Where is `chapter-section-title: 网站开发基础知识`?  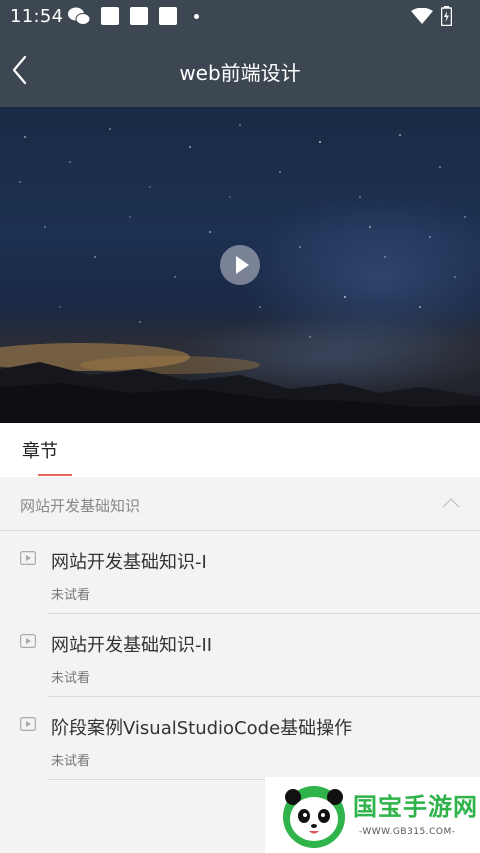
chapter-section-title: 网站开发基础知识 is located at coordinates (80, 506).